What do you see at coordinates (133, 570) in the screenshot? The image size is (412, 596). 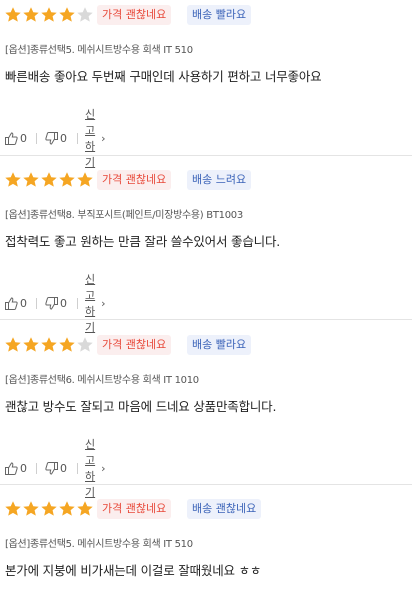 I see `review-content: 본가에 지붕에 비가새는데 이걸로 잘때웠네요 ㅎㅎ` at bounding box center [133, 570].